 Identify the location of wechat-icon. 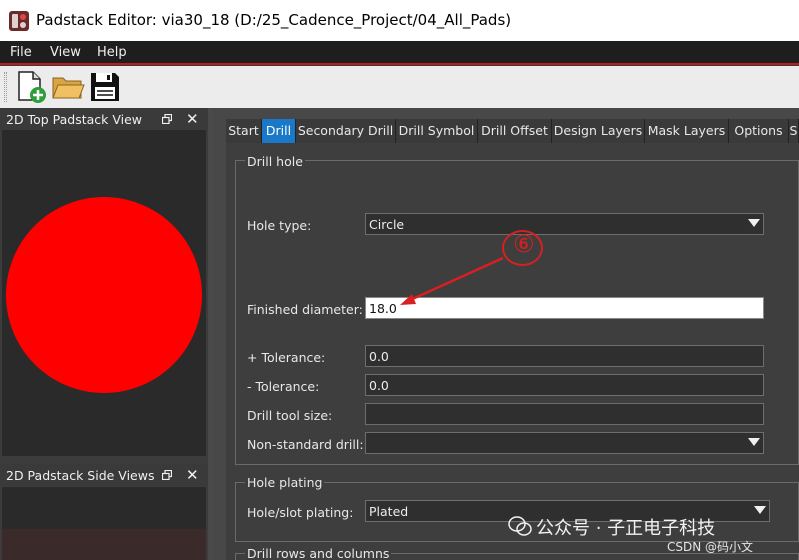
(520, 526).